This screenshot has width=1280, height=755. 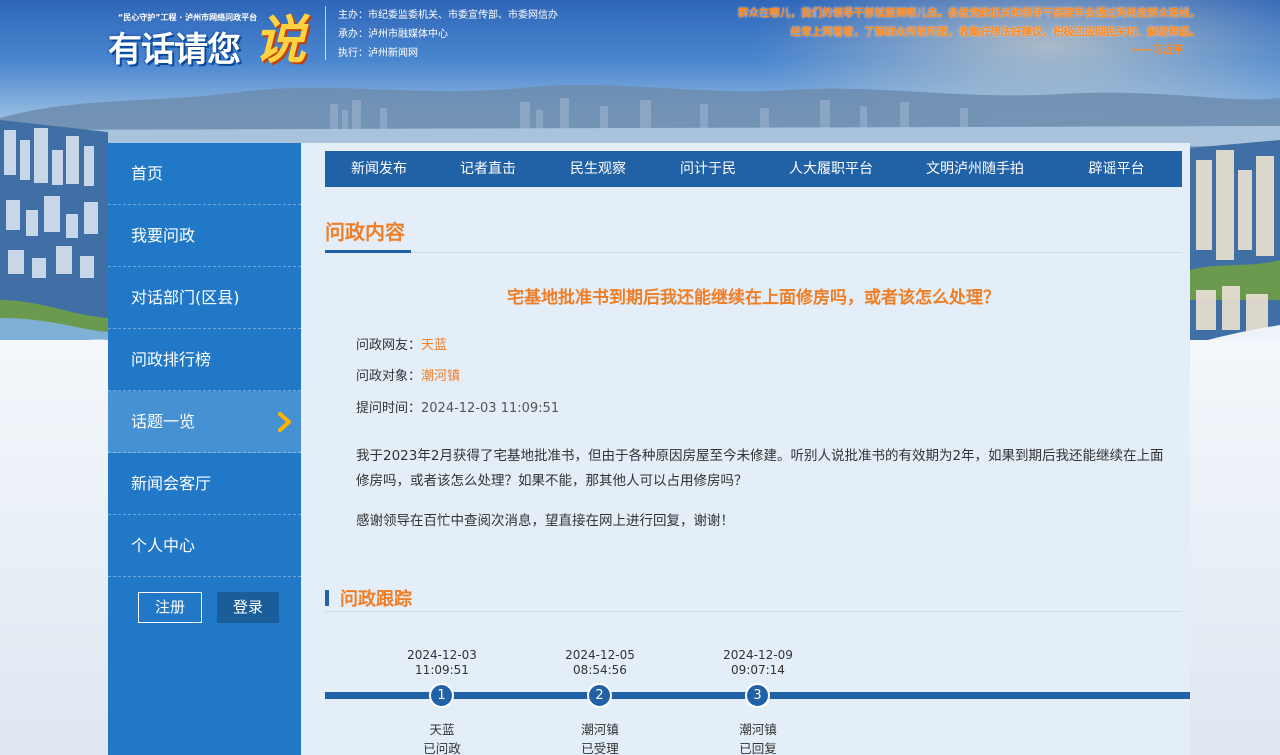 I want to click on sidebar-item-label: 问政排行榜, so click(x=171, y=359).